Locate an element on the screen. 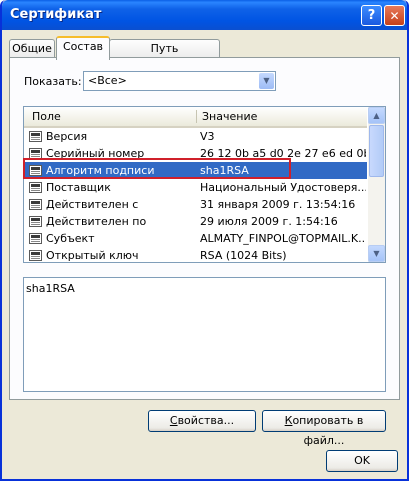 Image resolution: width=409 pixels, height=483 pixels. list-item: Версия V3 is located at coordinates (195, 136).